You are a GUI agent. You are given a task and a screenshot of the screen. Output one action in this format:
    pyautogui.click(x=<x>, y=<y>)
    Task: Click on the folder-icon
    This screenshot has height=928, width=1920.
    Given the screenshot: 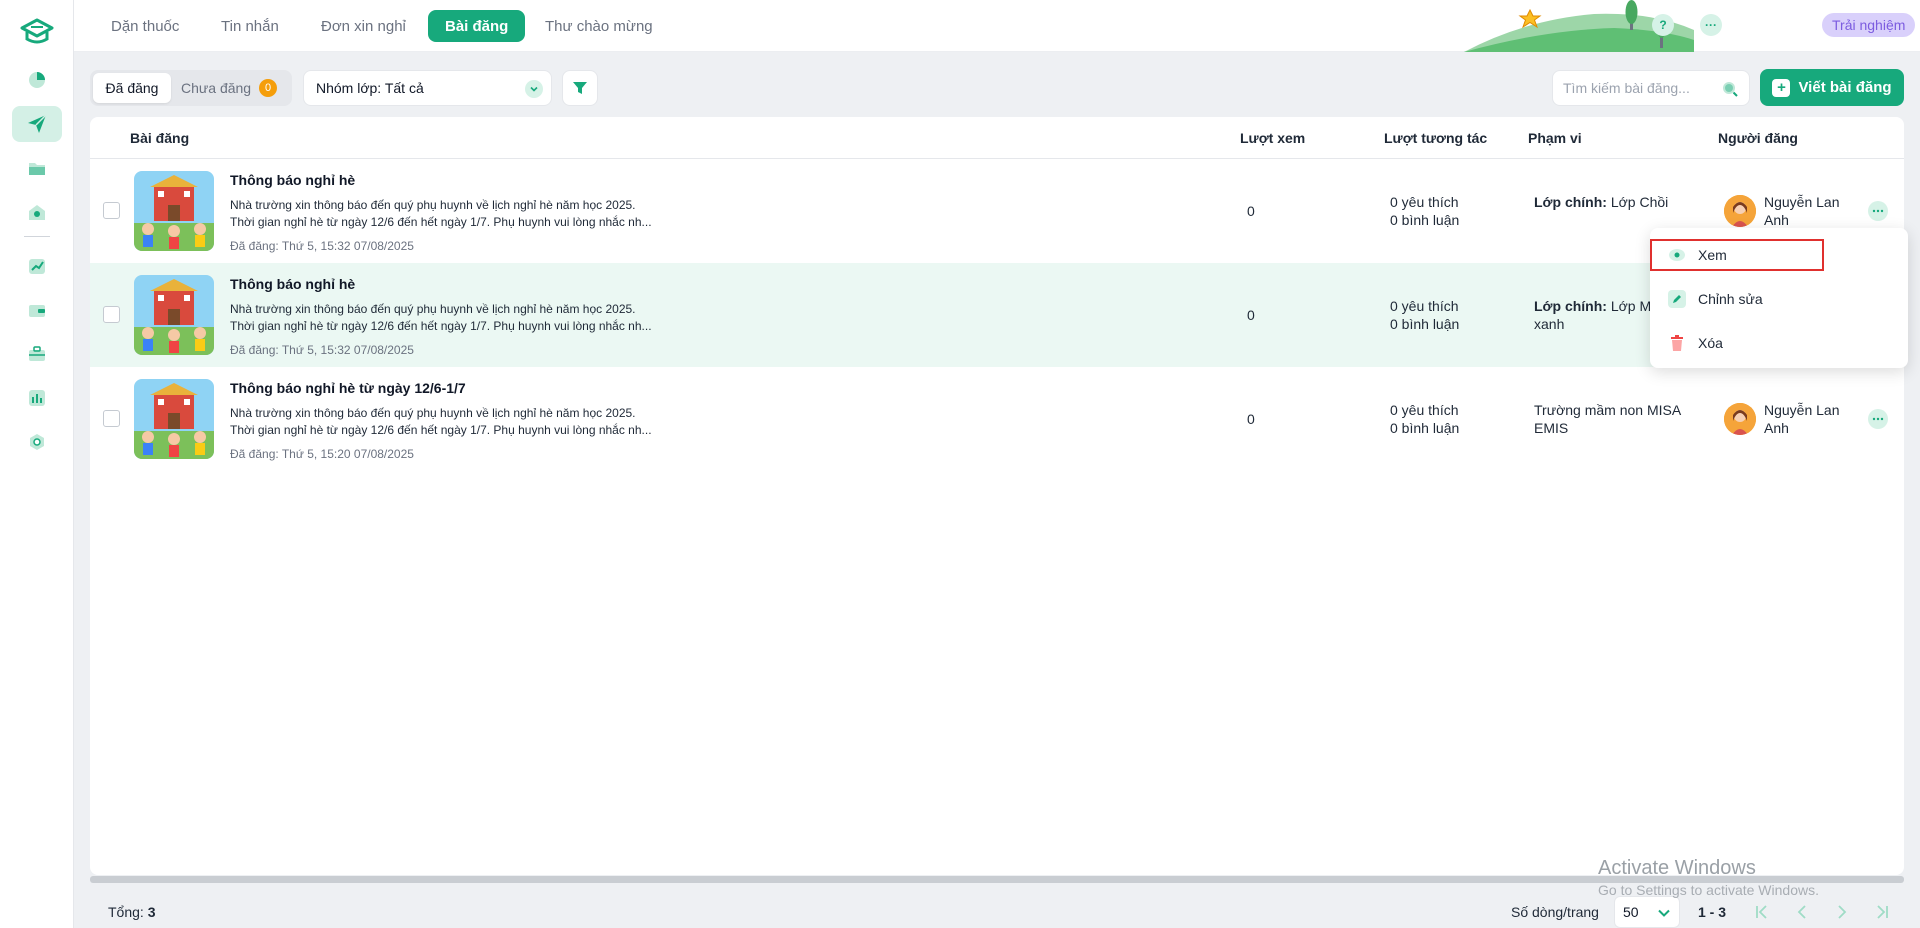 What is the action you would take?
    pyautogui.click(x=37, y=169)
    